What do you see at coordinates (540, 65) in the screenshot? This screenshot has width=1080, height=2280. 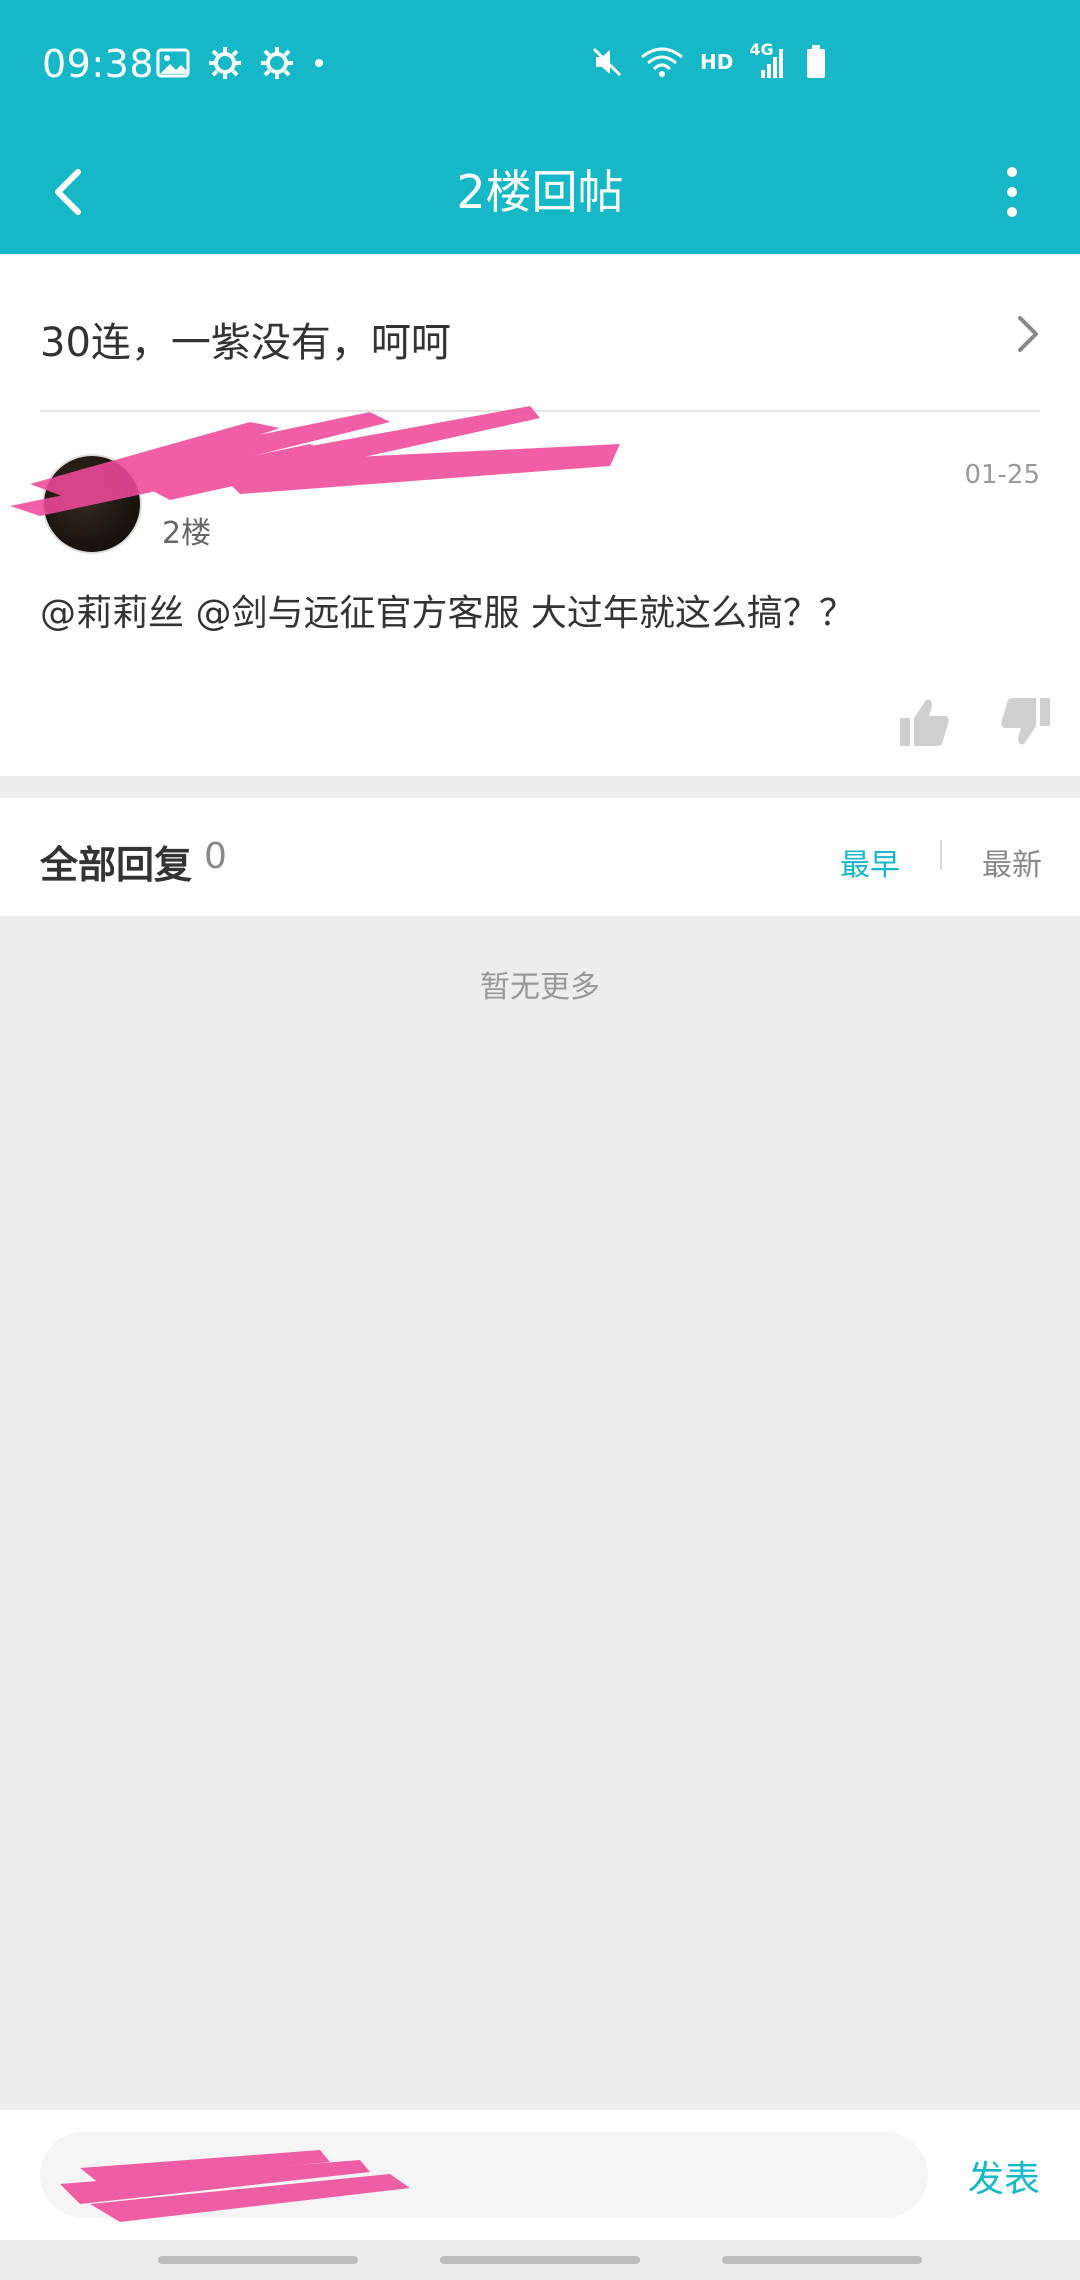 I see `status-bar: 09:38 HD 4G` at bounding box center [540, 65].